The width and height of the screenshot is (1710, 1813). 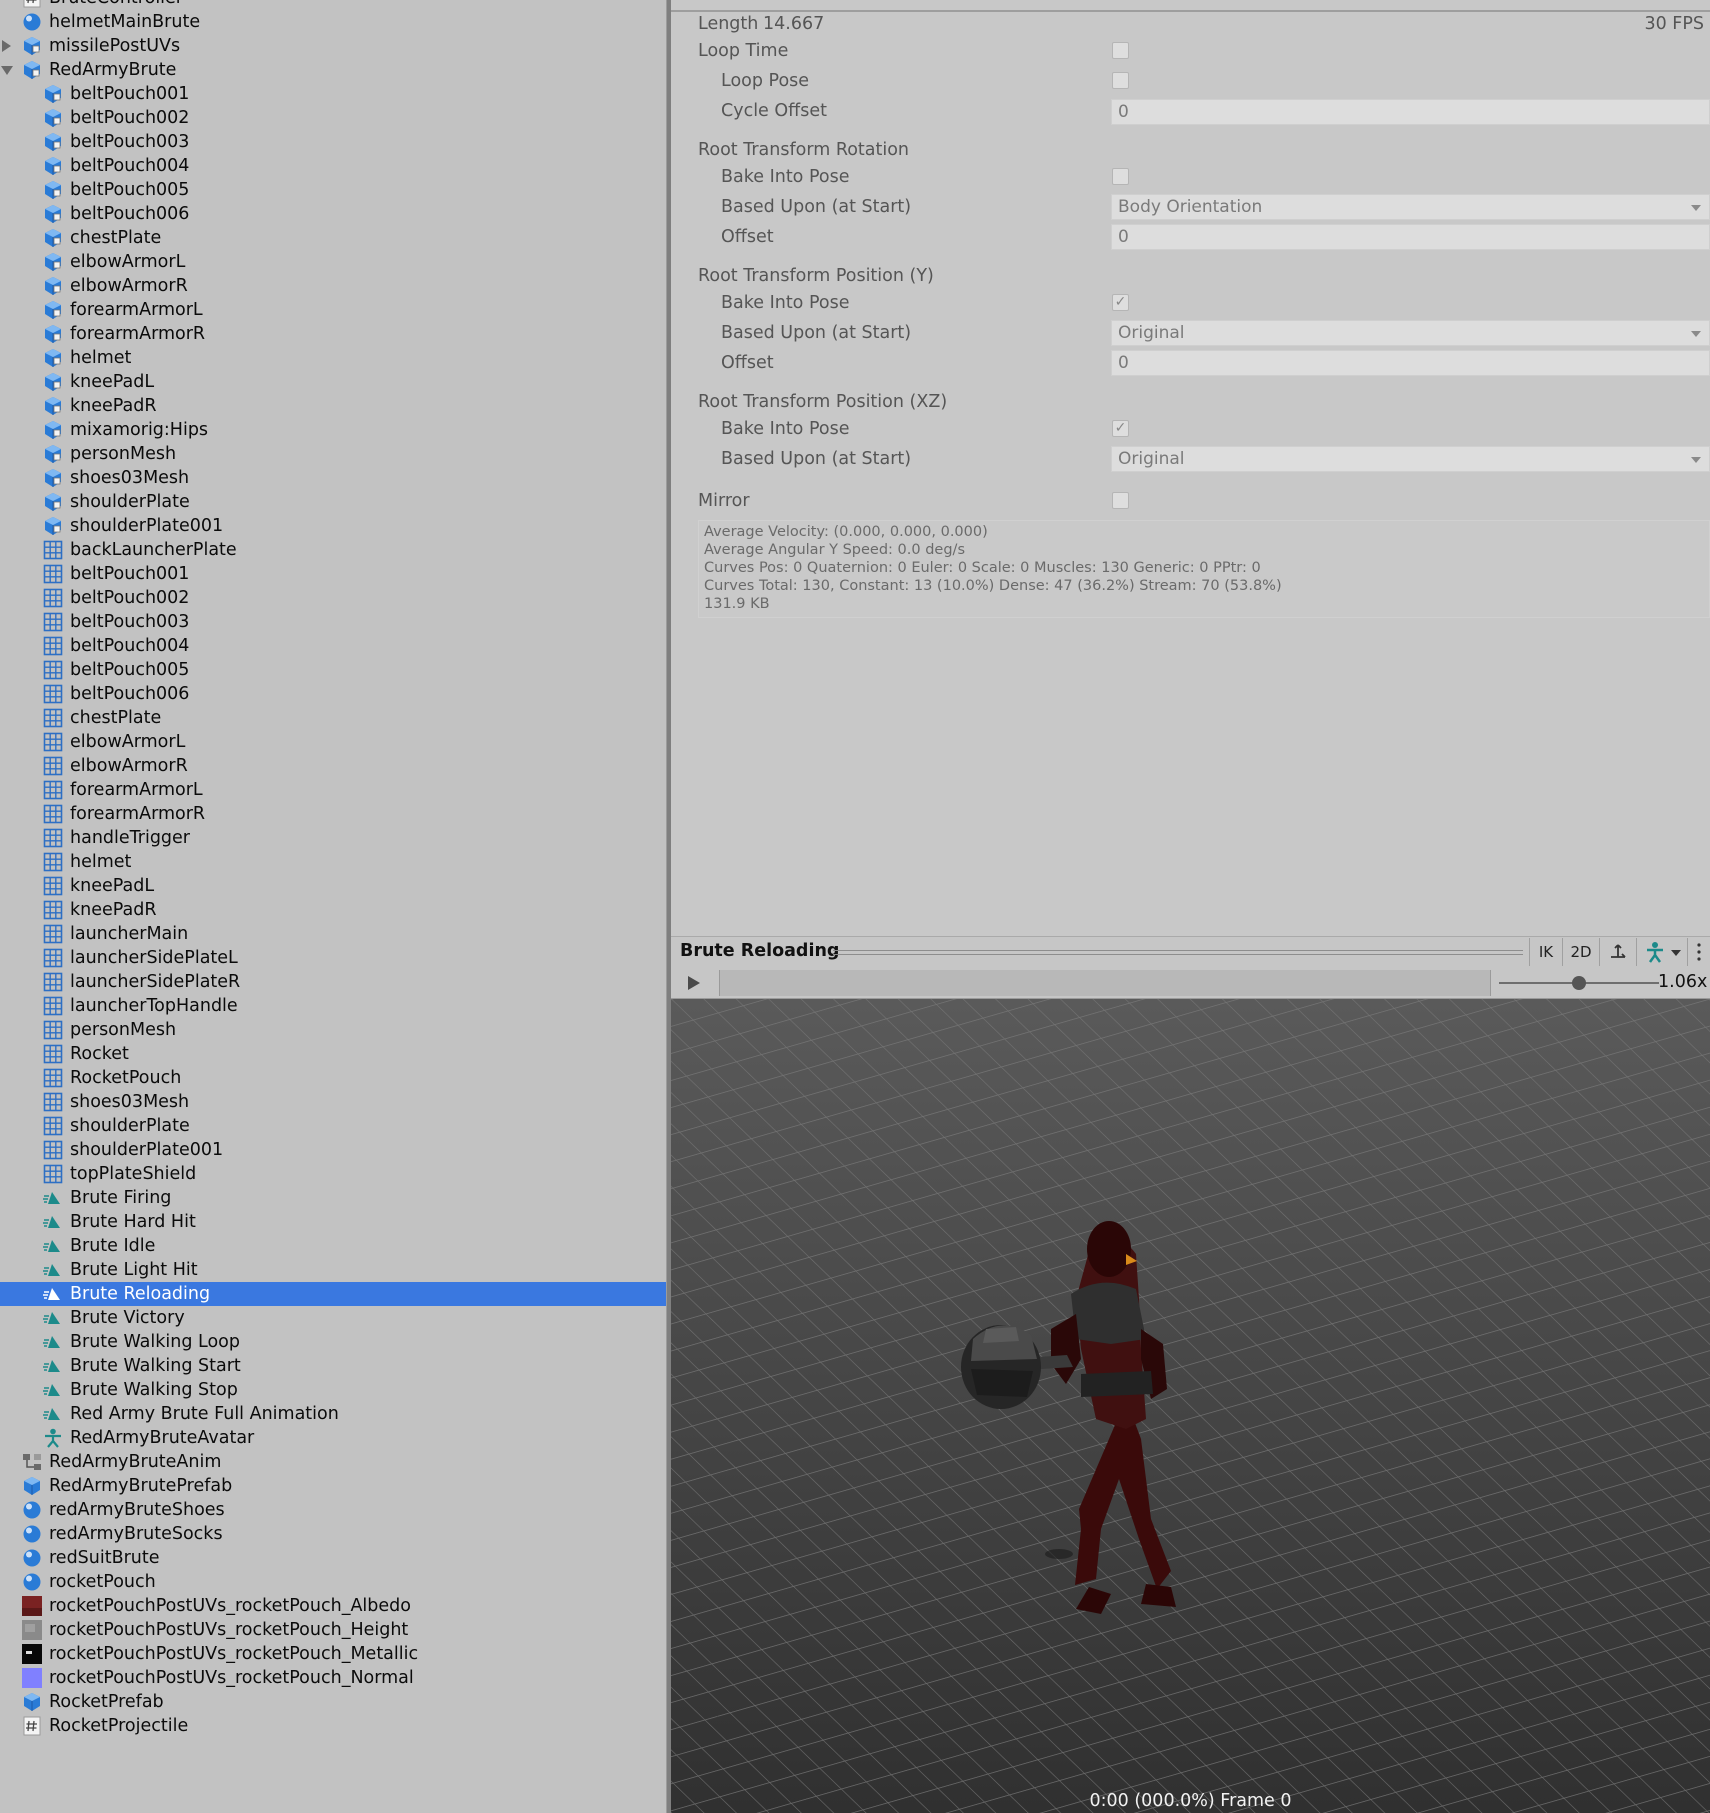 What do you see at coordinates (1410, 459) in the screenshot?
I see `position-xz-based-dropdown: Original` at bounding box center [1410, 459].